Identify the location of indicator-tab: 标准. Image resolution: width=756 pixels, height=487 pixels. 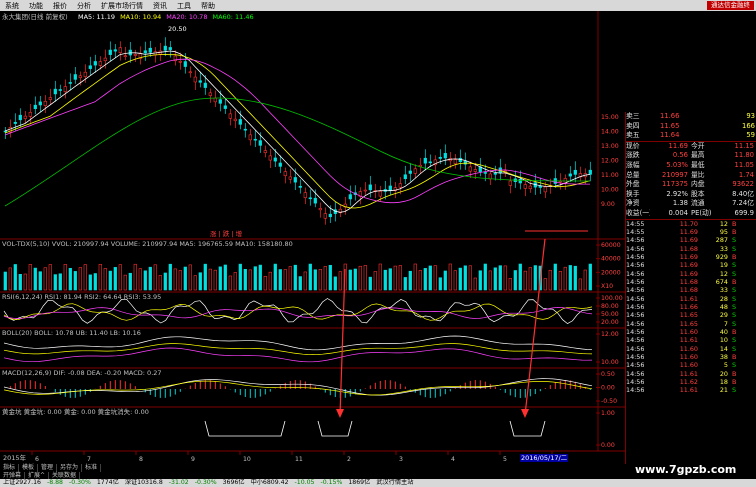
(92, 468).